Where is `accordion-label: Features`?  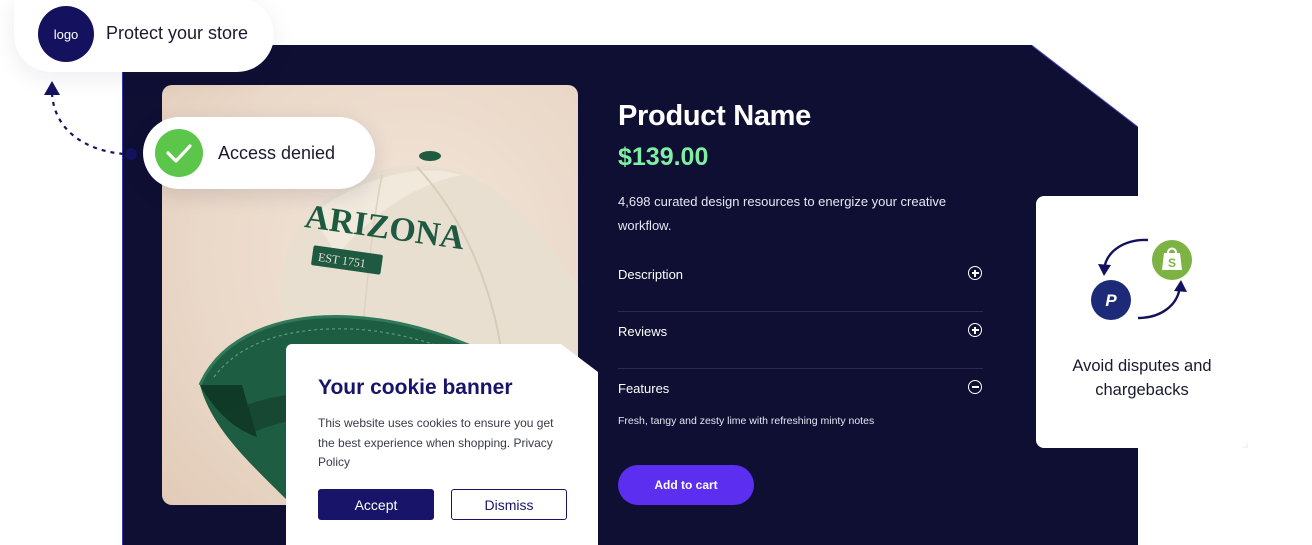
accordion-label: Features is located at coordinates (644, 388).